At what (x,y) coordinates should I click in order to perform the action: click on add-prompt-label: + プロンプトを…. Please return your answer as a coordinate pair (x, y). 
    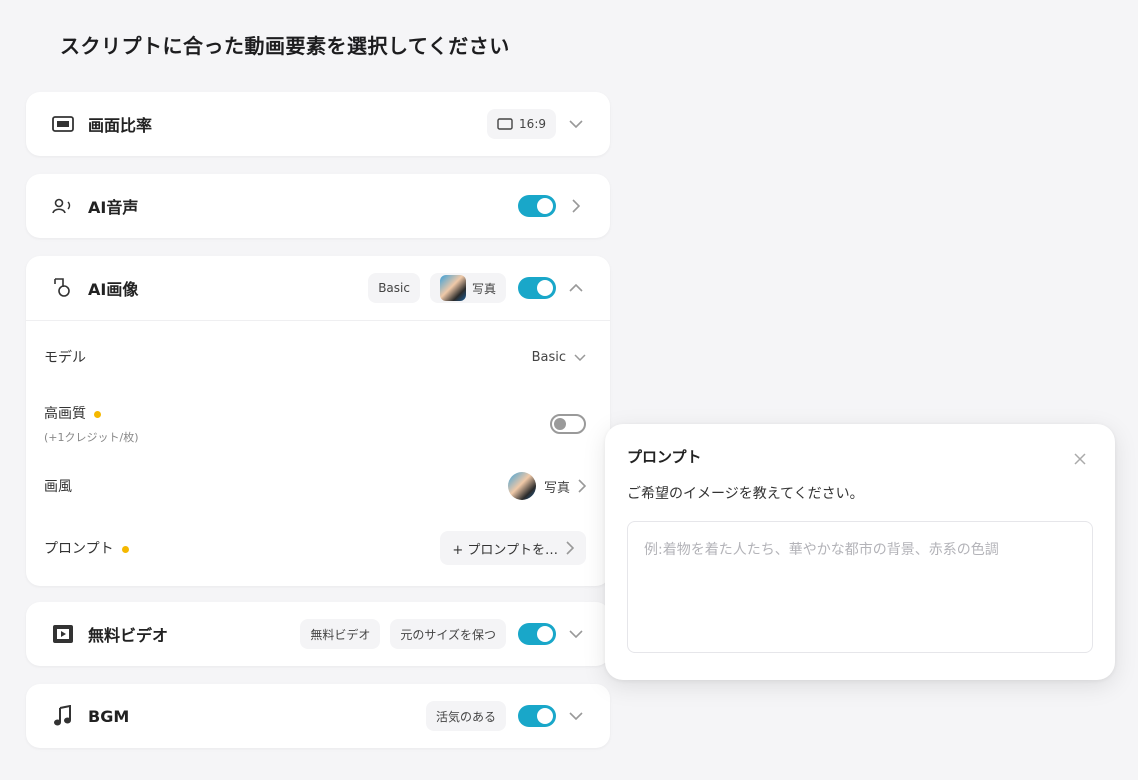
    Looking at the image, I should click on (505, 550).